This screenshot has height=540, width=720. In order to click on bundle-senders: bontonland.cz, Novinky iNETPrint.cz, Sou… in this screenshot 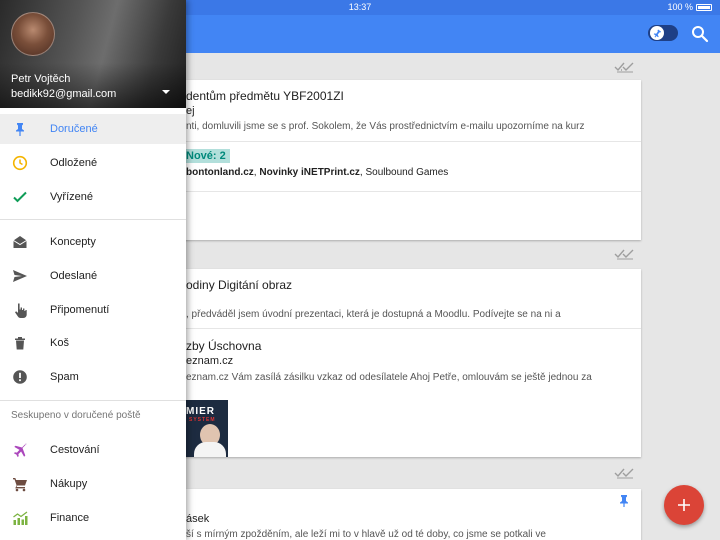, I will do `click(317, 172)`.